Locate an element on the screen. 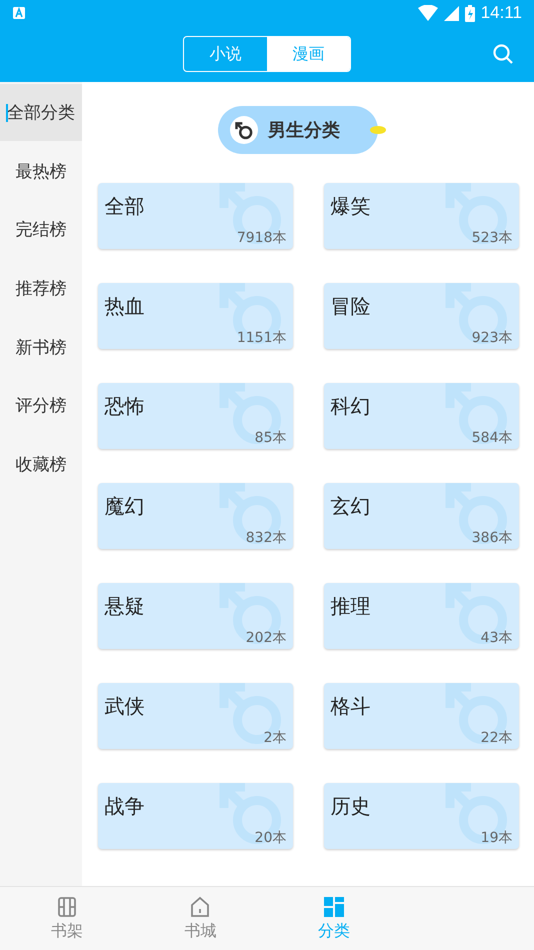 The height and width of the screenshot is (950, 534). notification-icon is located at coordinates (19, 13).